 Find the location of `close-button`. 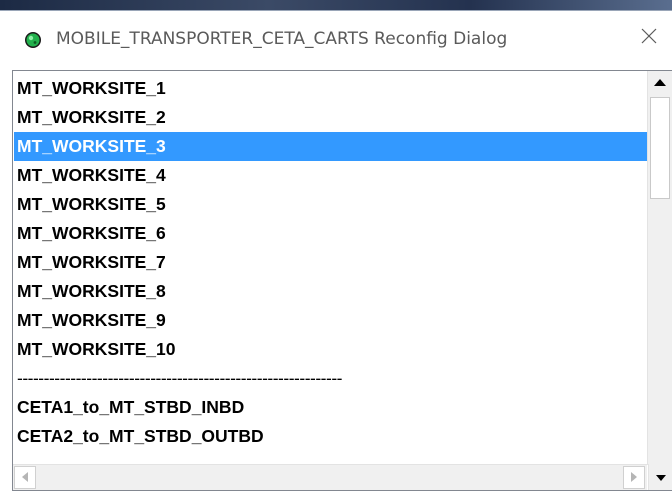

close-button is located at coordinates (649, 38).